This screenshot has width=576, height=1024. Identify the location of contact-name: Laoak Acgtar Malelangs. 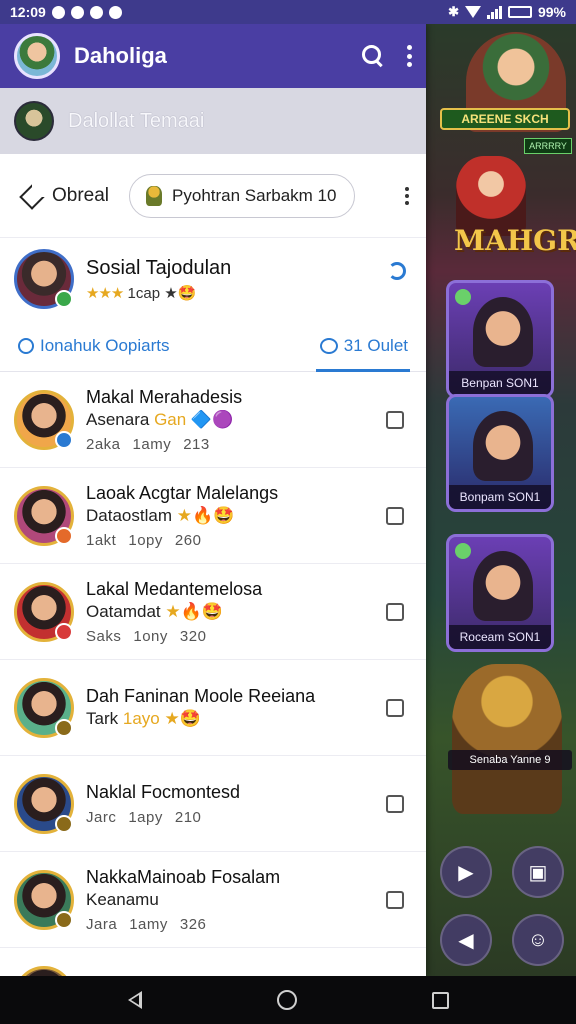
(182, 492).